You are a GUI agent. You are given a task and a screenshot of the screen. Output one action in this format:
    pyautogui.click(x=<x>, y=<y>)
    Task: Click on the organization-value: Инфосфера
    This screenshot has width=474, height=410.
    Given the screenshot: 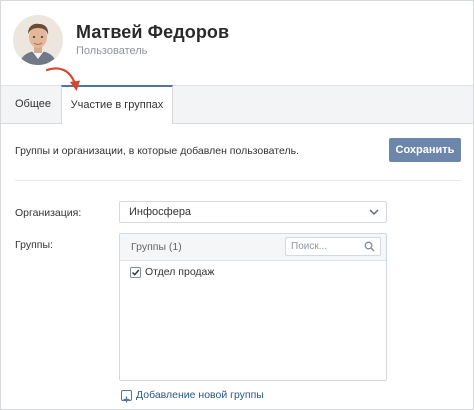 What is the action you would take?
    pyautogui.click(x=160, y=212)
    